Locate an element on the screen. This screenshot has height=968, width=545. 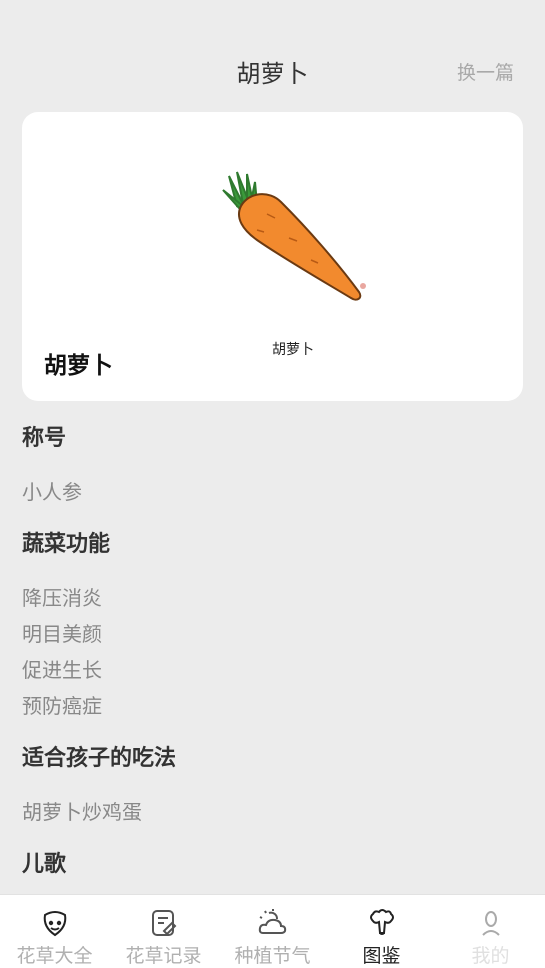
tab-label: 我的 is located at coordinates (490, 956).